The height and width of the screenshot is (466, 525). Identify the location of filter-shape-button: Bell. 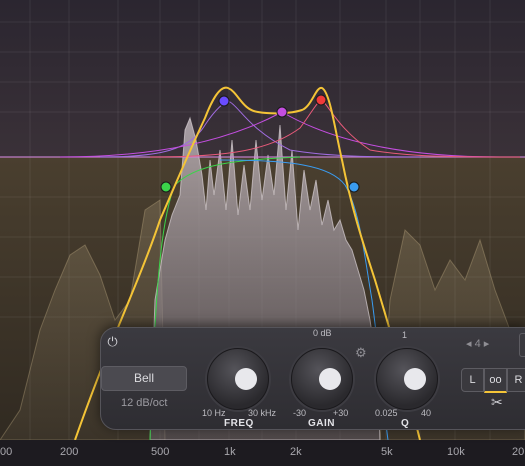
(144, 378).